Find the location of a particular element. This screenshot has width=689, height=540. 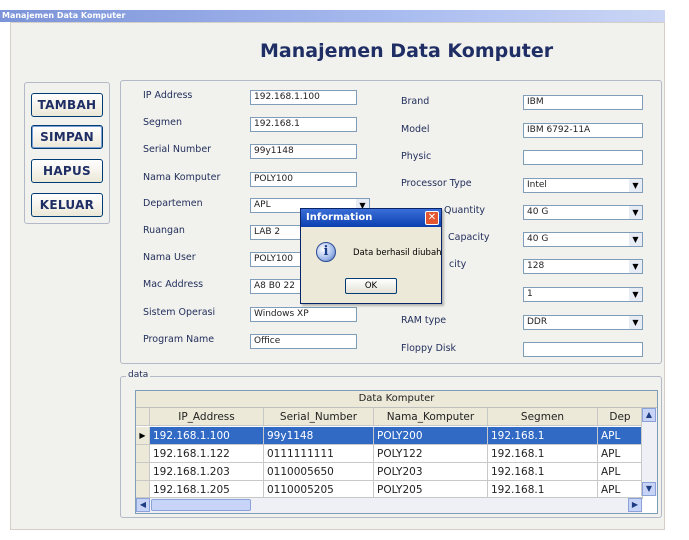

processor-type-select: Intel ▼ is located at coordinates (583, 185).